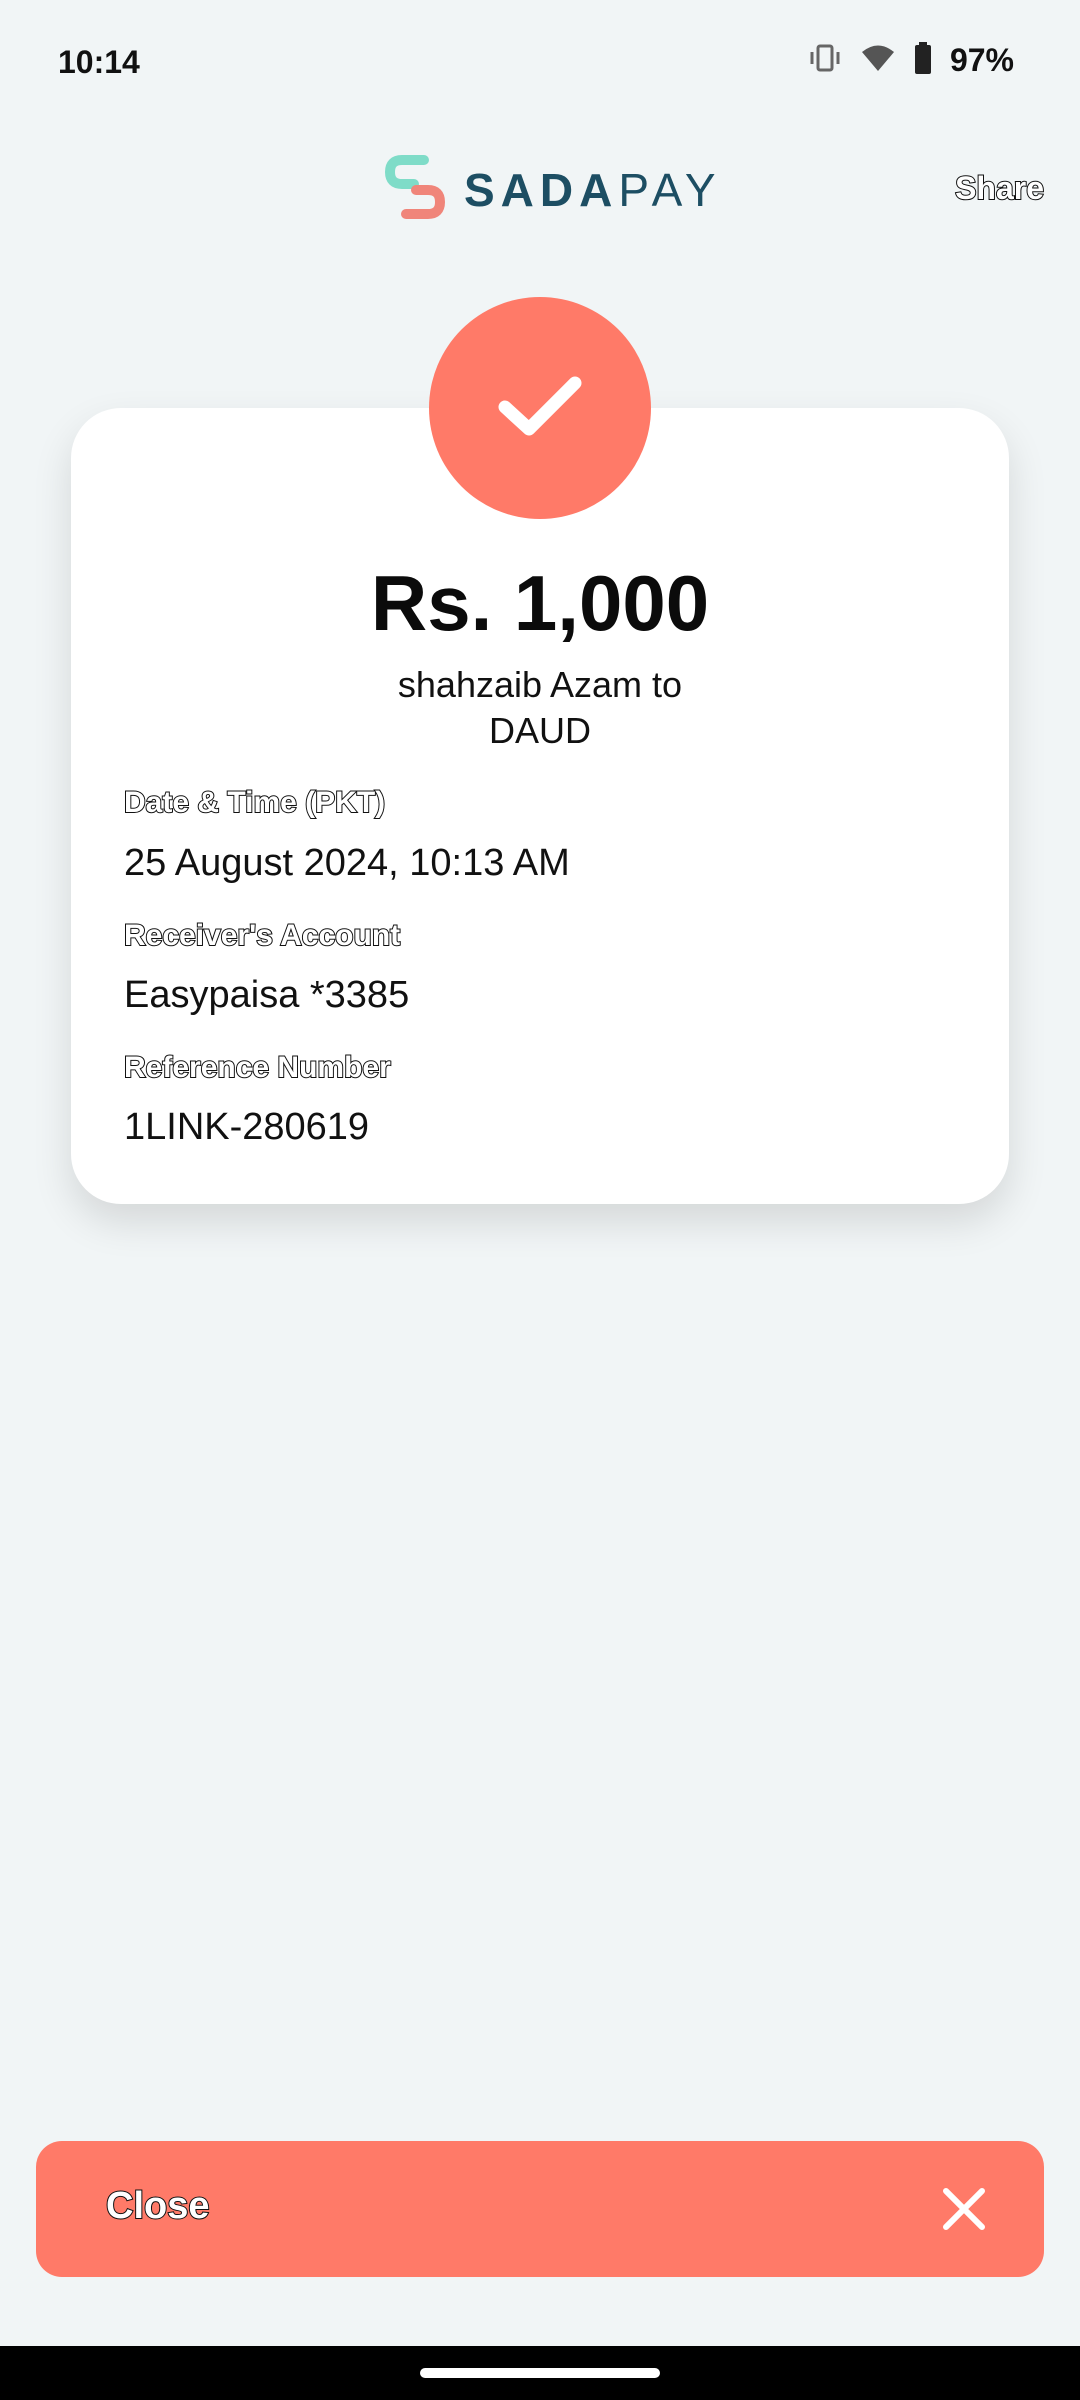 The height and width of the screenshot is (2400, 1080). Describe the element at coordinates (981, 60) in the screenshot. I see `battery-percentage: 97%` at that location.